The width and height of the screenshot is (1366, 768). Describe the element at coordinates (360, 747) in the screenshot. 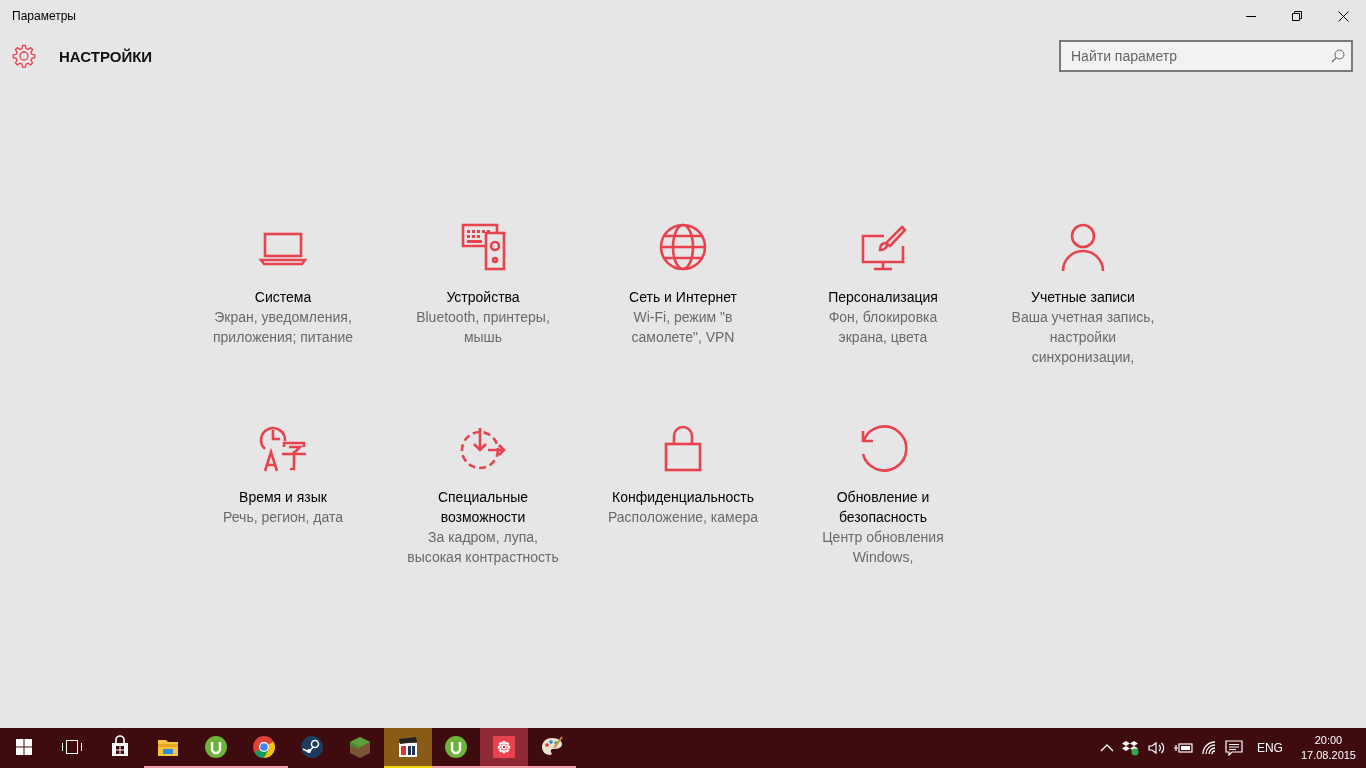

I see `grass-block-icon` at that location.